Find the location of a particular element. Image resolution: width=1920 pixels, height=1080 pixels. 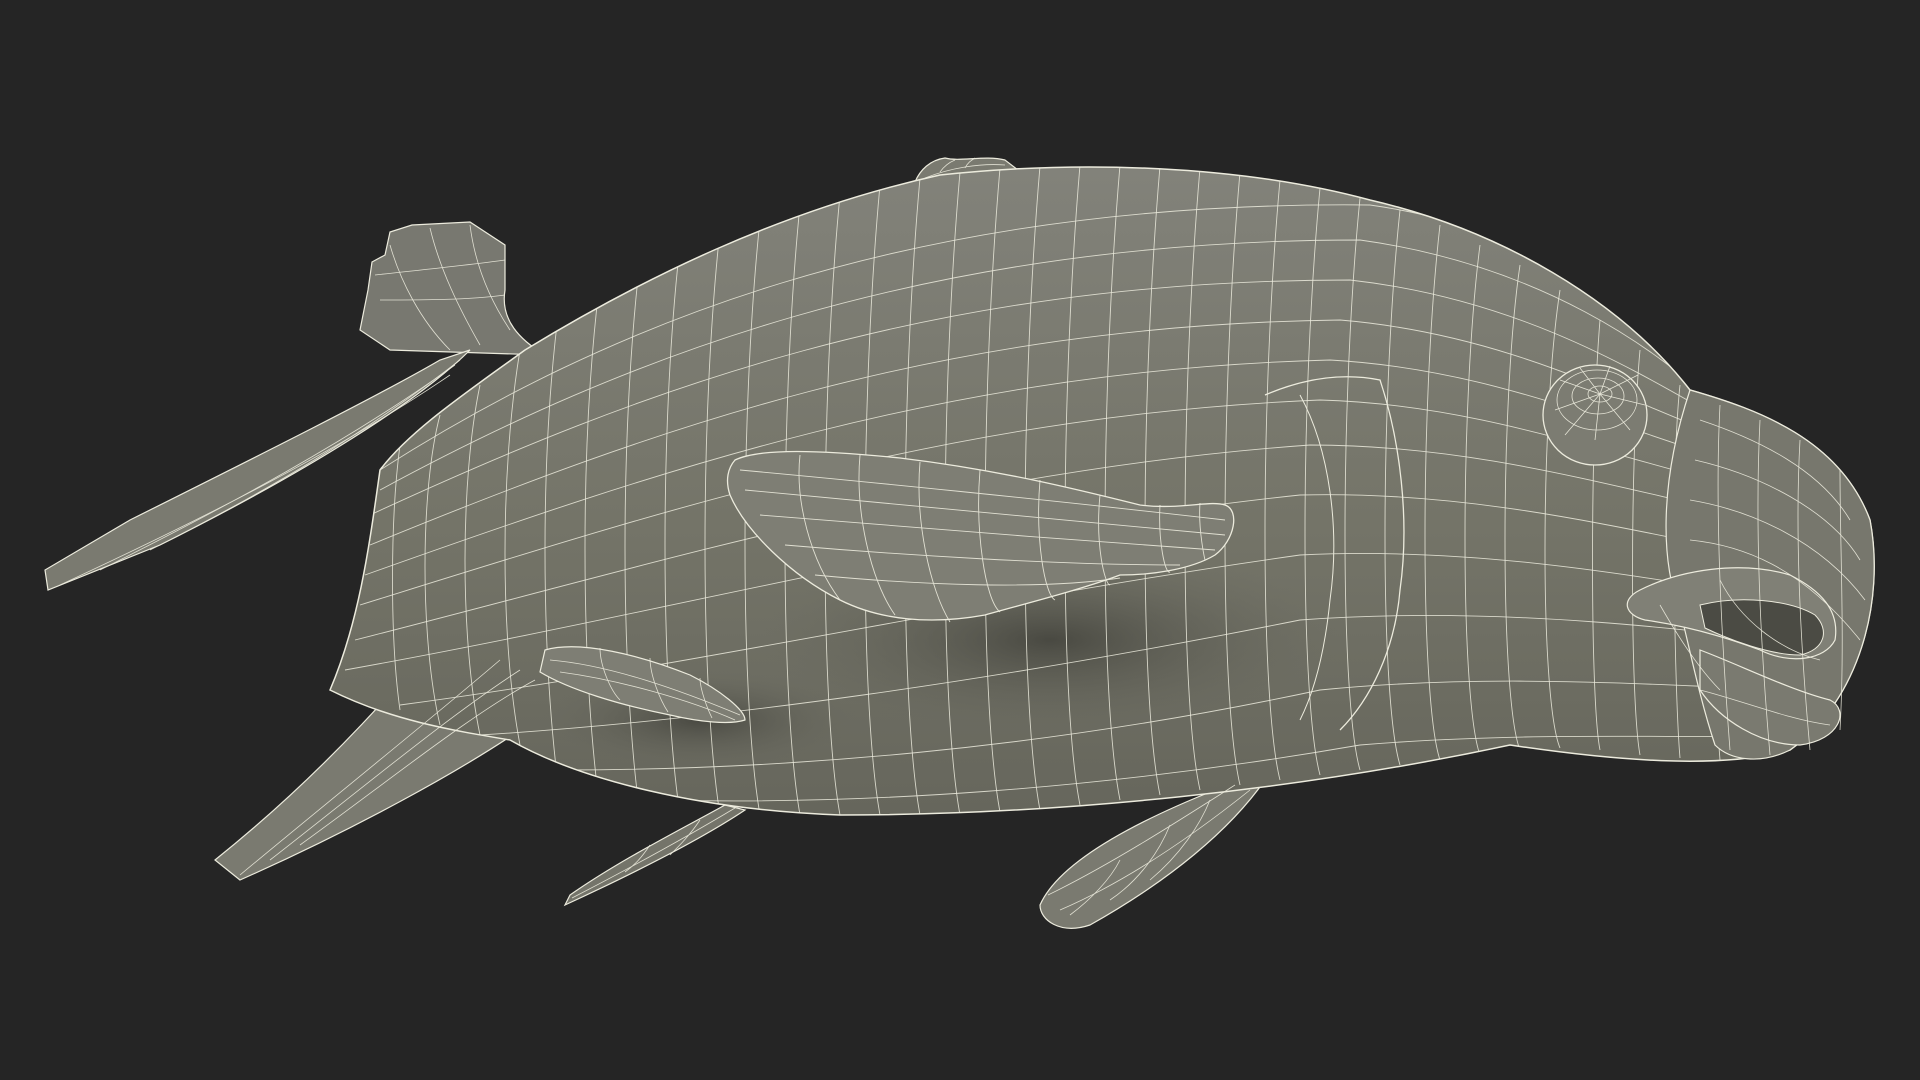

caudal-fin-upper is located at coordinates (453, 288).